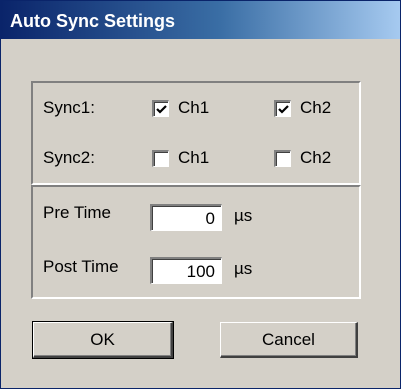 The height and width of the screenshot is (389, 401). Describe the element at coordinates (243, 215) in the screenshot. I see `pre-time-unit: µs` at that location.